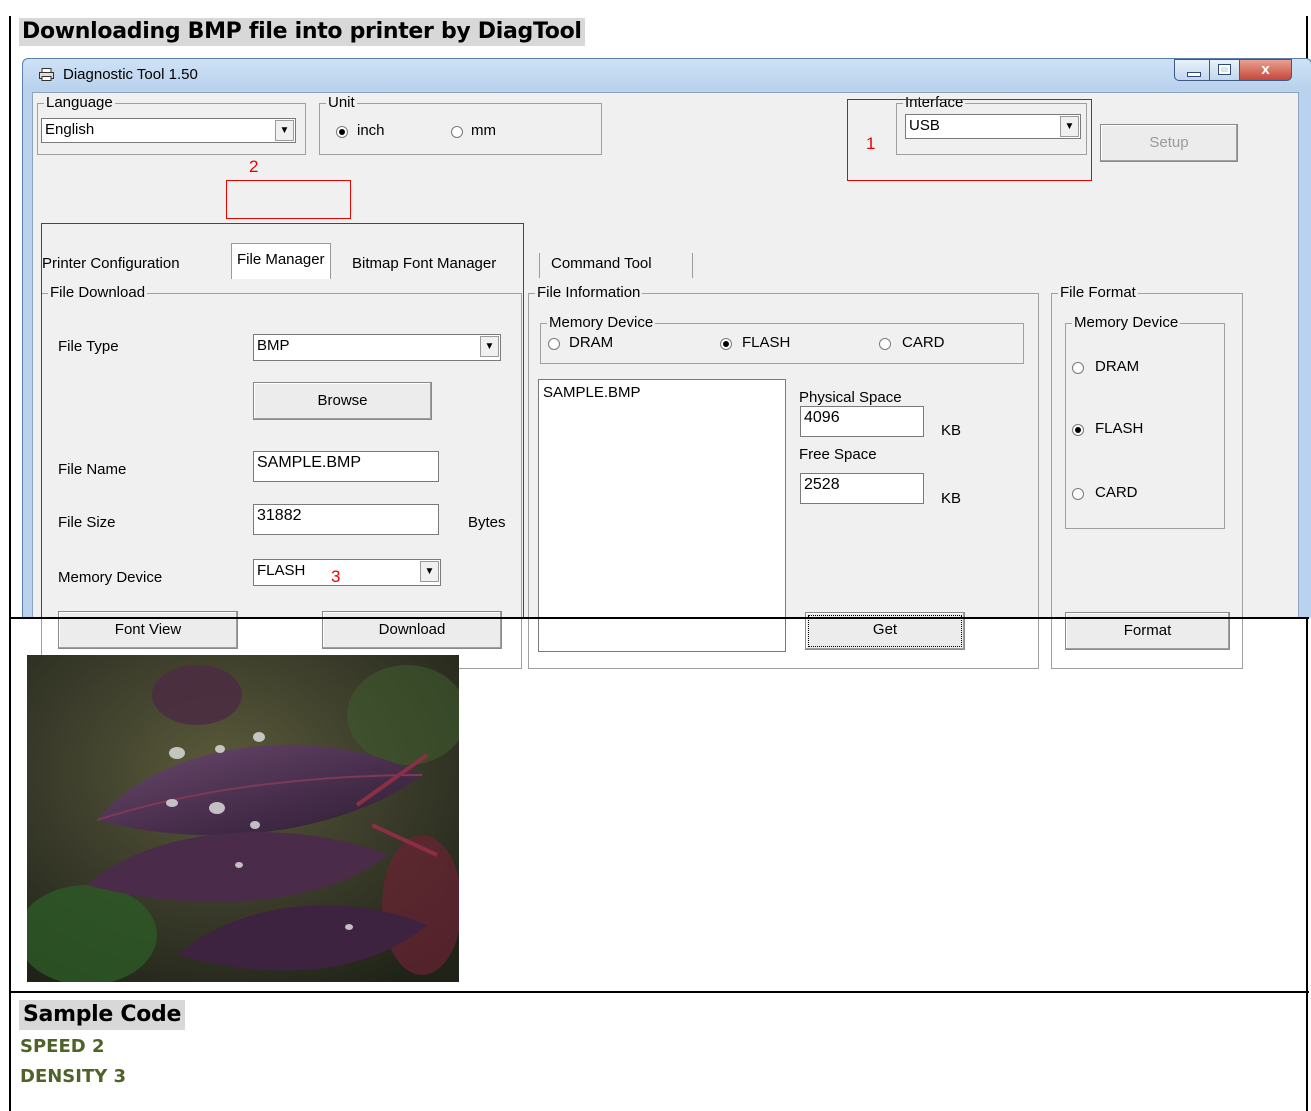 The height and width of the screenshot is (1111, 1311). What do you see at coordinates (336, 576) in the screenshot?
I see `annotation-number-3: 3` at bounding box center [336, 576].